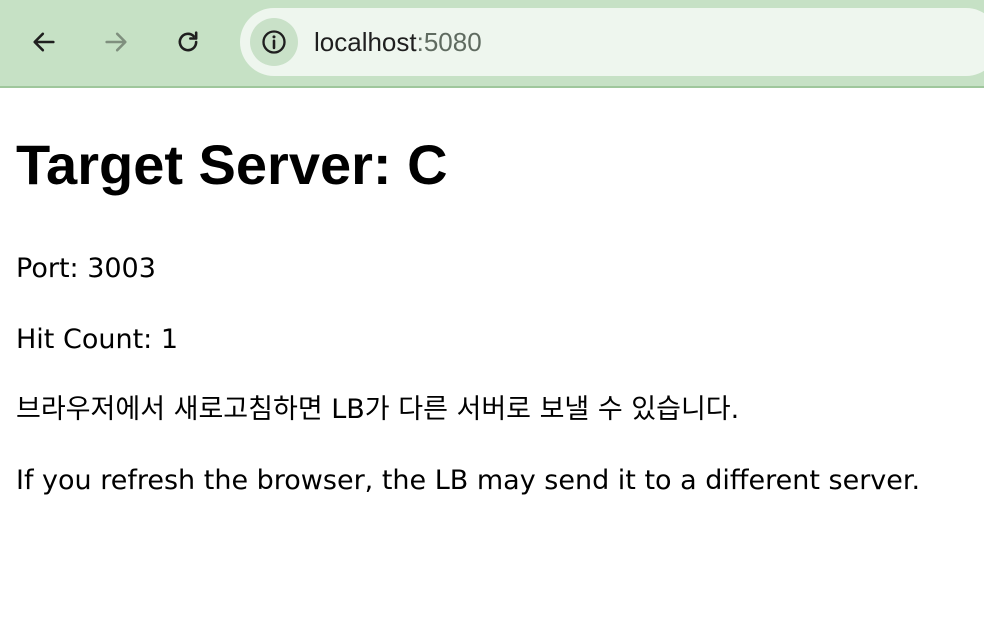  What do you see at coordinates (612, 42) in the screenshot?
I see `address-bar: localhost:5080` at bounding box center [612, 42].